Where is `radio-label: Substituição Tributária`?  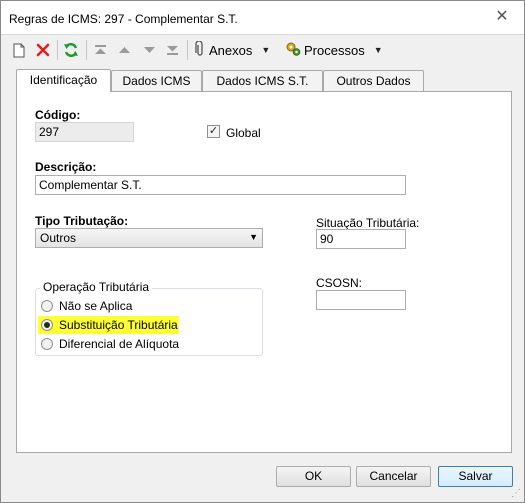 radio-label: Substituição Tributária is located at coordinates (118, 325).